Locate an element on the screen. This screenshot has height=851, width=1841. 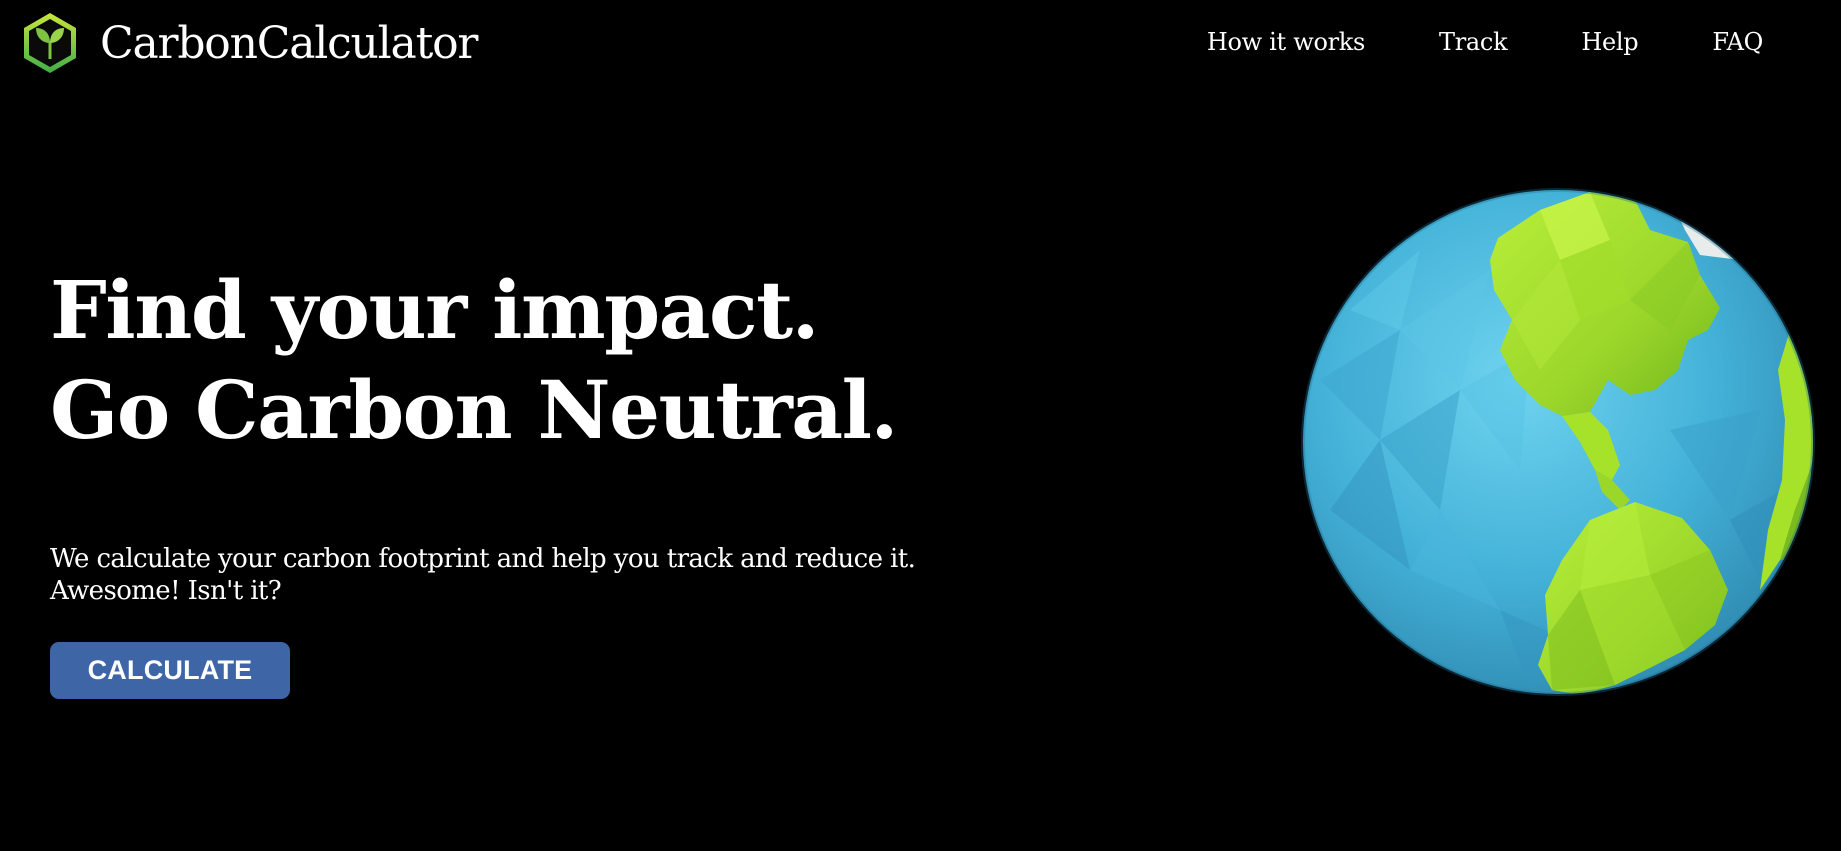
main-nav: How it works Track Help FAQ is located at coordinates (1485, 42).